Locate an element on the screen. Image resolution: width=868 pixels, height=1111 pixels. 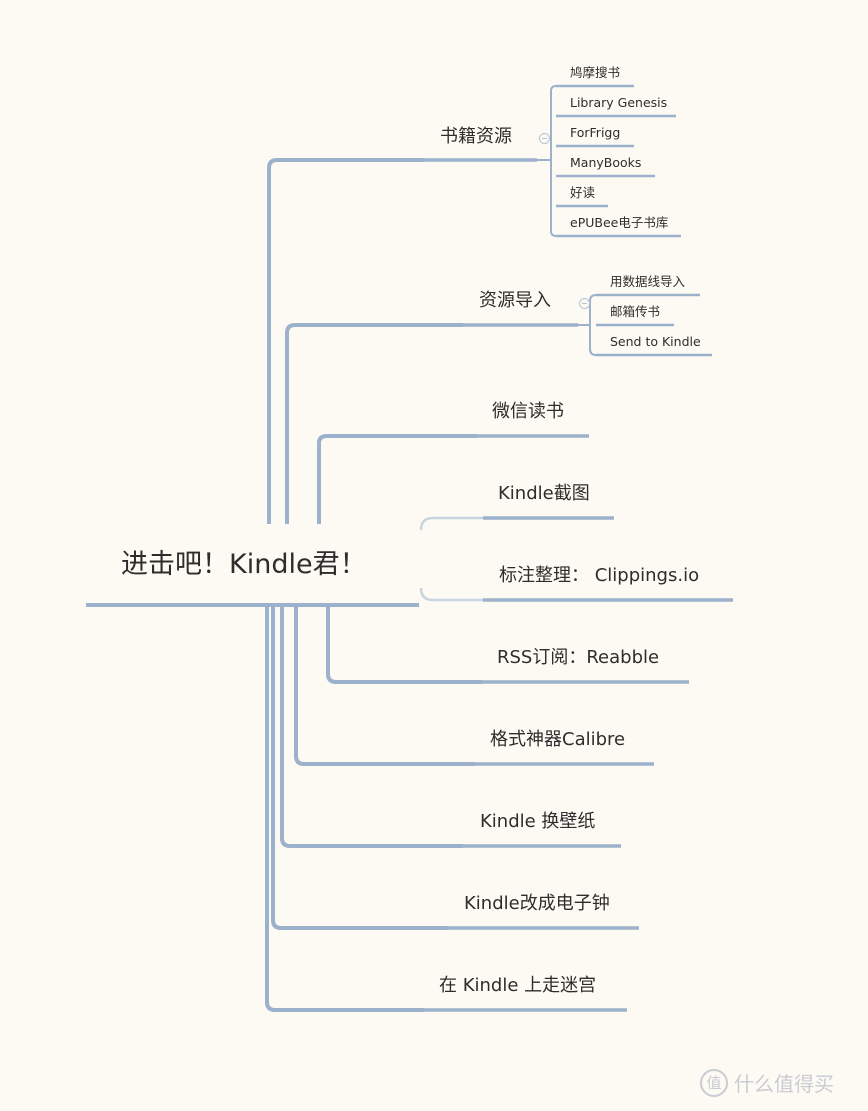
topic-ziyuandaoru: 资源导入 is located at coordinates (515, 301).